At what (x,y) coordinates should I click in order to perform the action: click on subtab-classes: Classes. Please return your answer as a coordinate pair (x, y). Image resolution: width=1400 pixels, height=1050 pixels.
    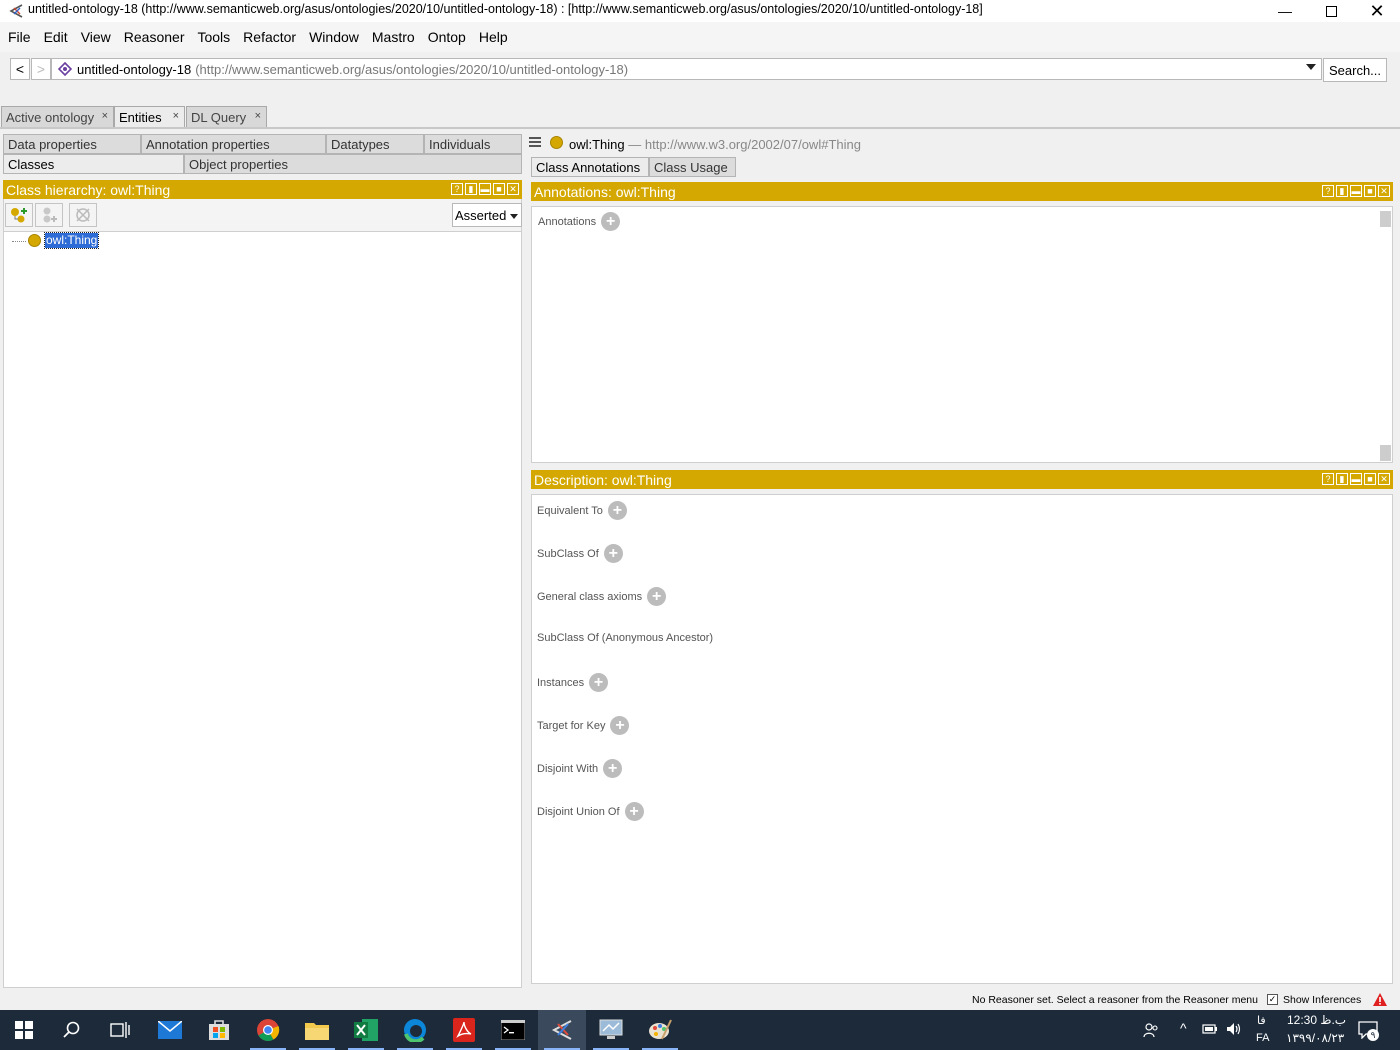
    Looking at the image, I should click on (93, 164).